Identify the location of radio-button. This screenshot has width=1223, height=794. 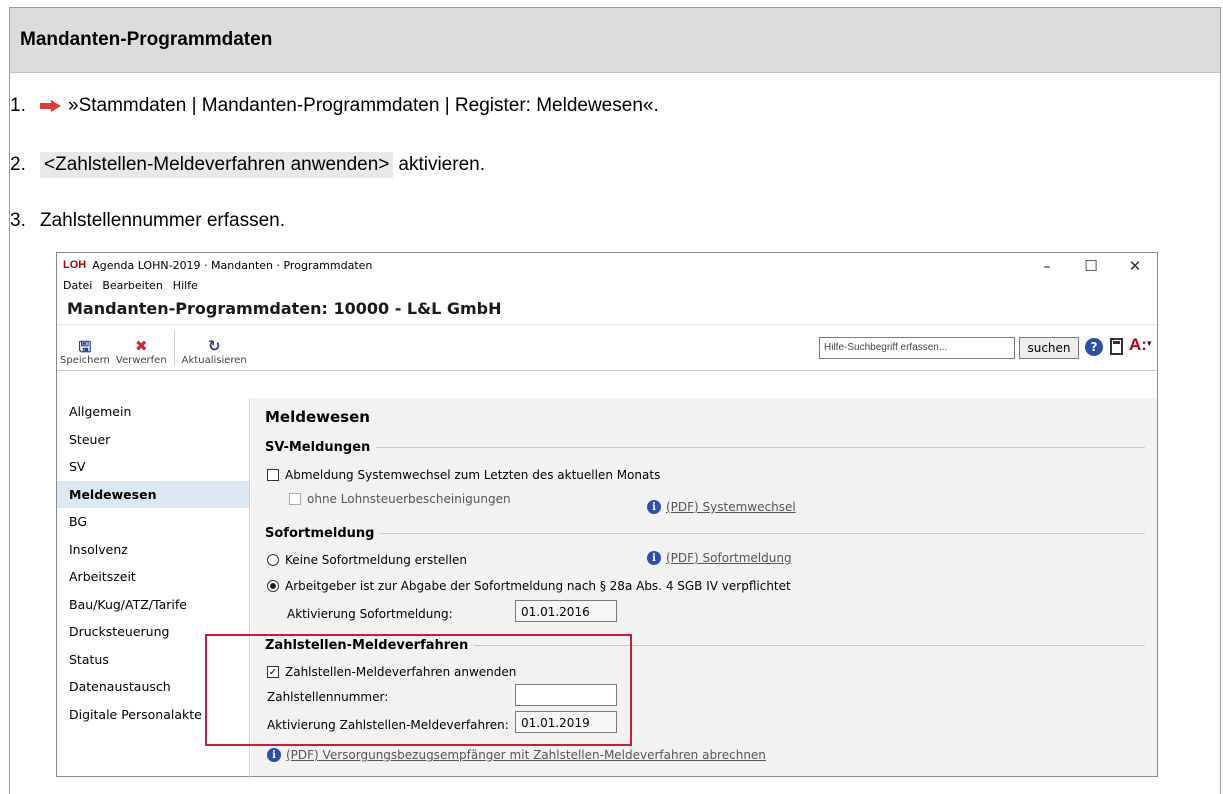
(273, 560).